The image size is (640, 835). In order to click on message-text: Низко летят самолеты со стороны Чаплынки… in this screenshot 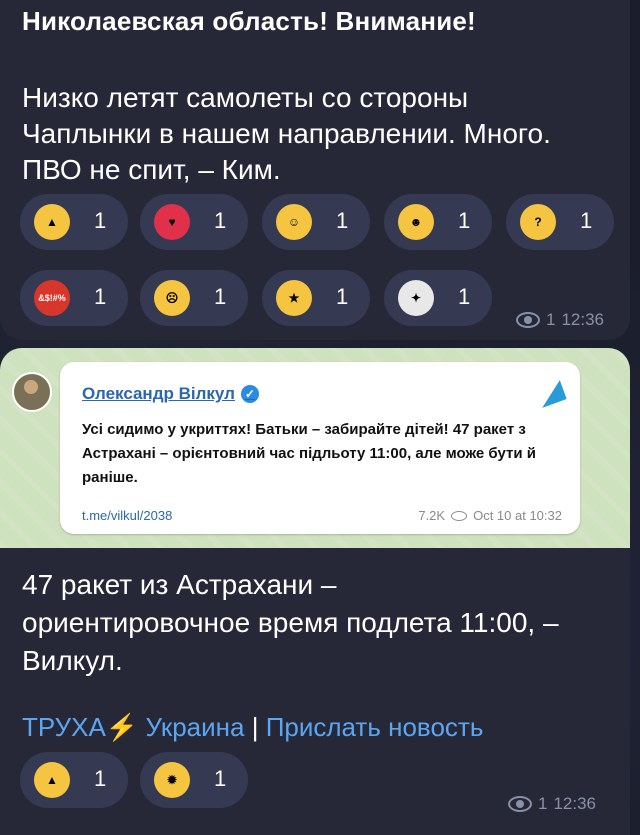, I will do `click(286, 133)`.